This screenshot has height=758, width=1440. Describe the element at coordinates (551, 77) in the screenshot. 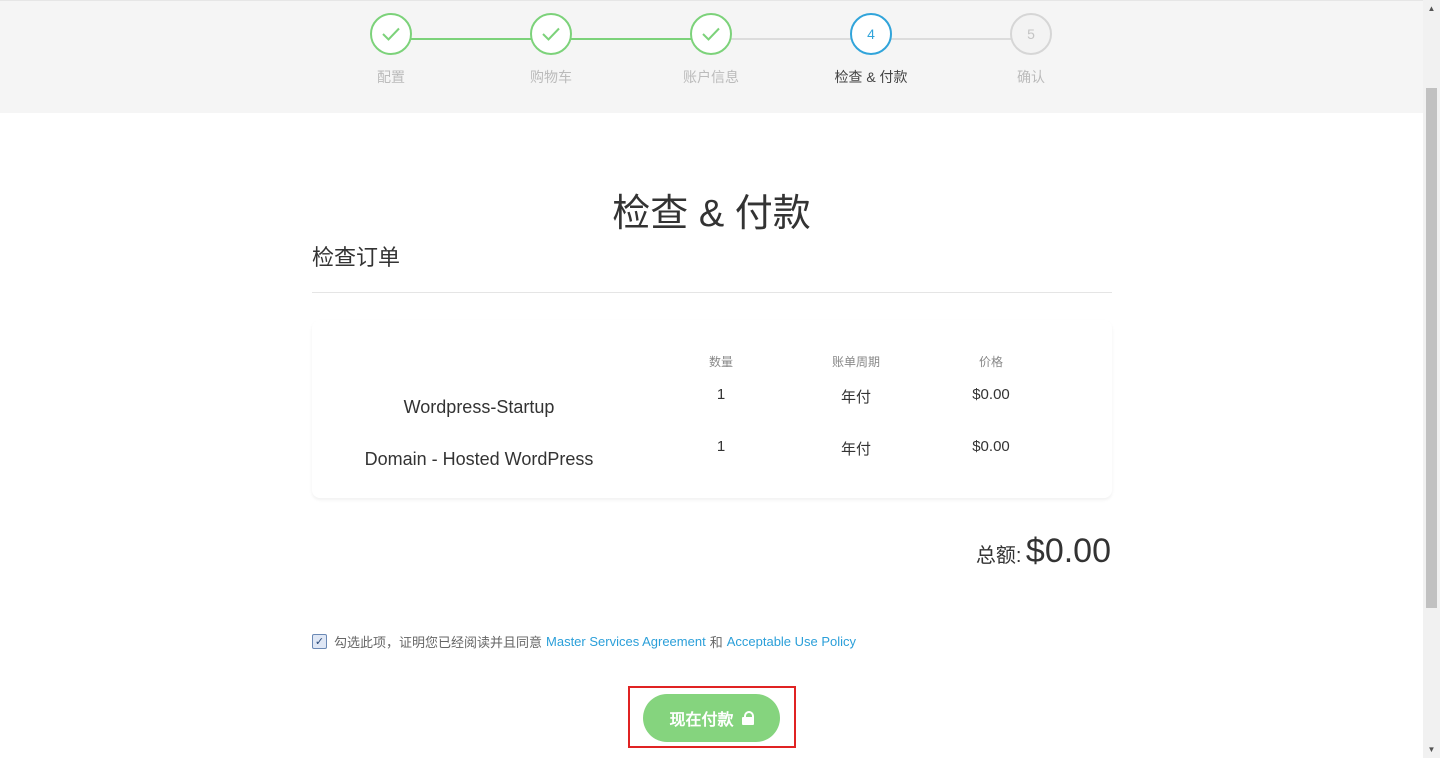

I see `step-label: 购物车` at that location.